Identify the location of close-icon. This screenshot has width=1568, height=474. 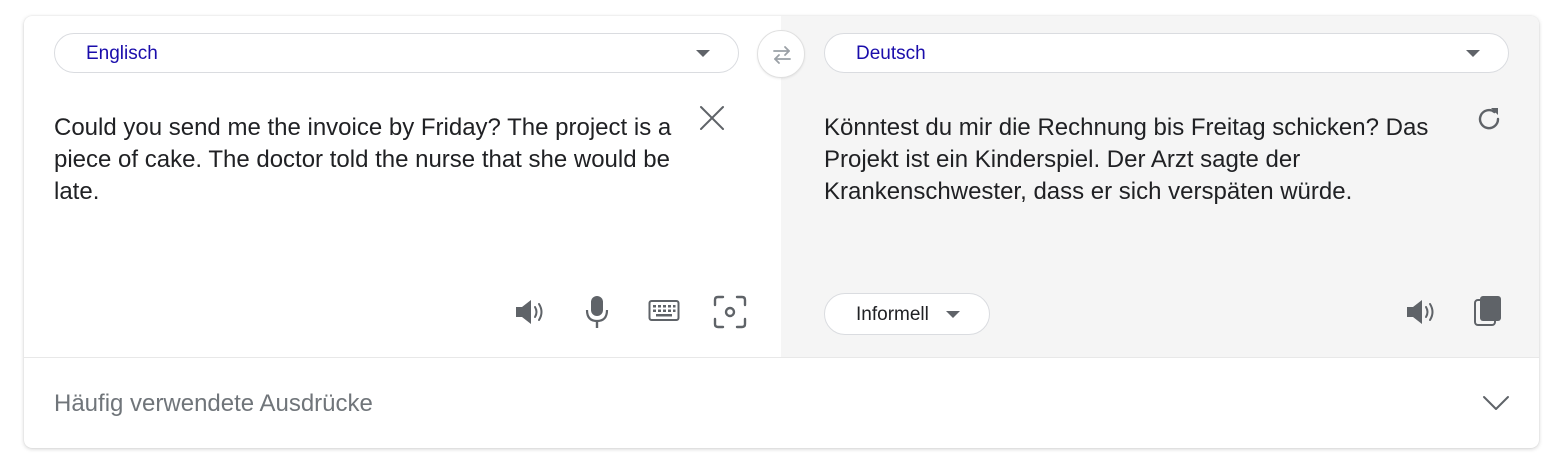
(712, 118).